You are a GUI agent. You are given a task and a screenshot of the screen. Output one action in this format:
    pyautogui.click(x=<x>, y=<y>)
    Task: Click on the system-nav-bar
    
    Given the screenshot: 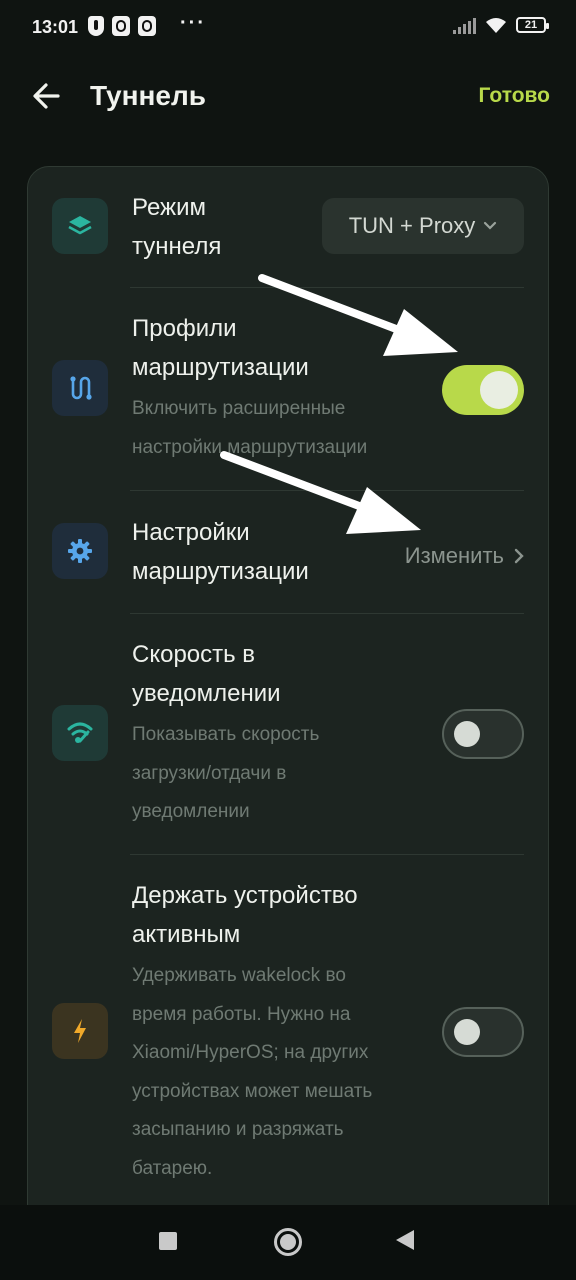 What is the action you would take?
    pyautogui.click(x=288, y=1242)
    